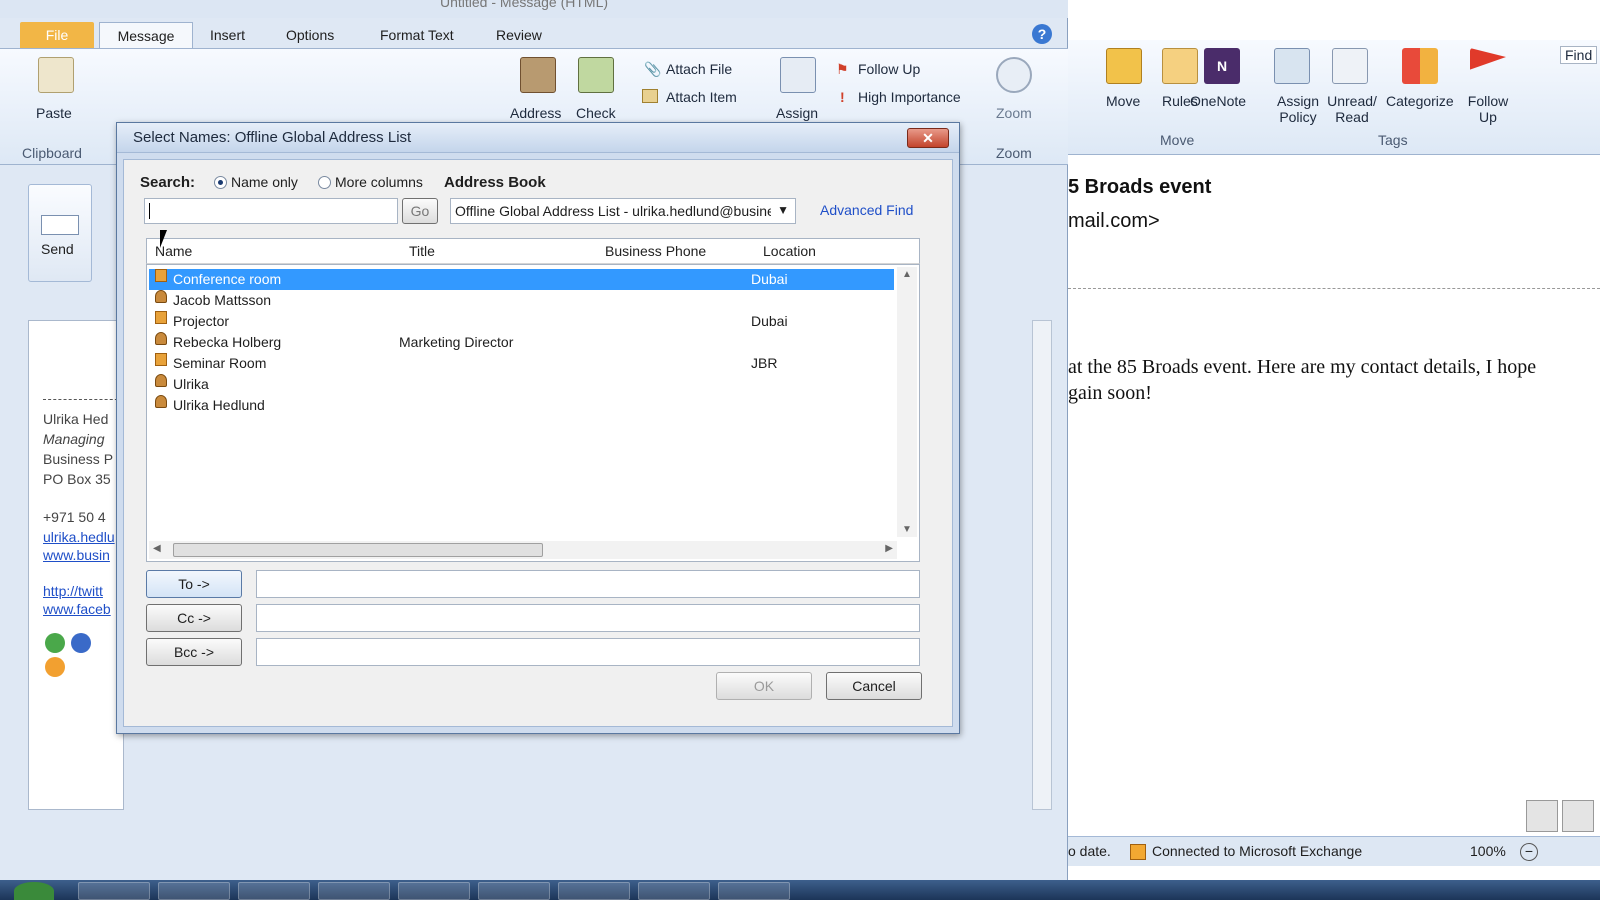 The image size is (1600, 900). Describe the element at coordinates (521, 405) in the screenshot. I see `table-row: Ulrika Hedlund` at that location.